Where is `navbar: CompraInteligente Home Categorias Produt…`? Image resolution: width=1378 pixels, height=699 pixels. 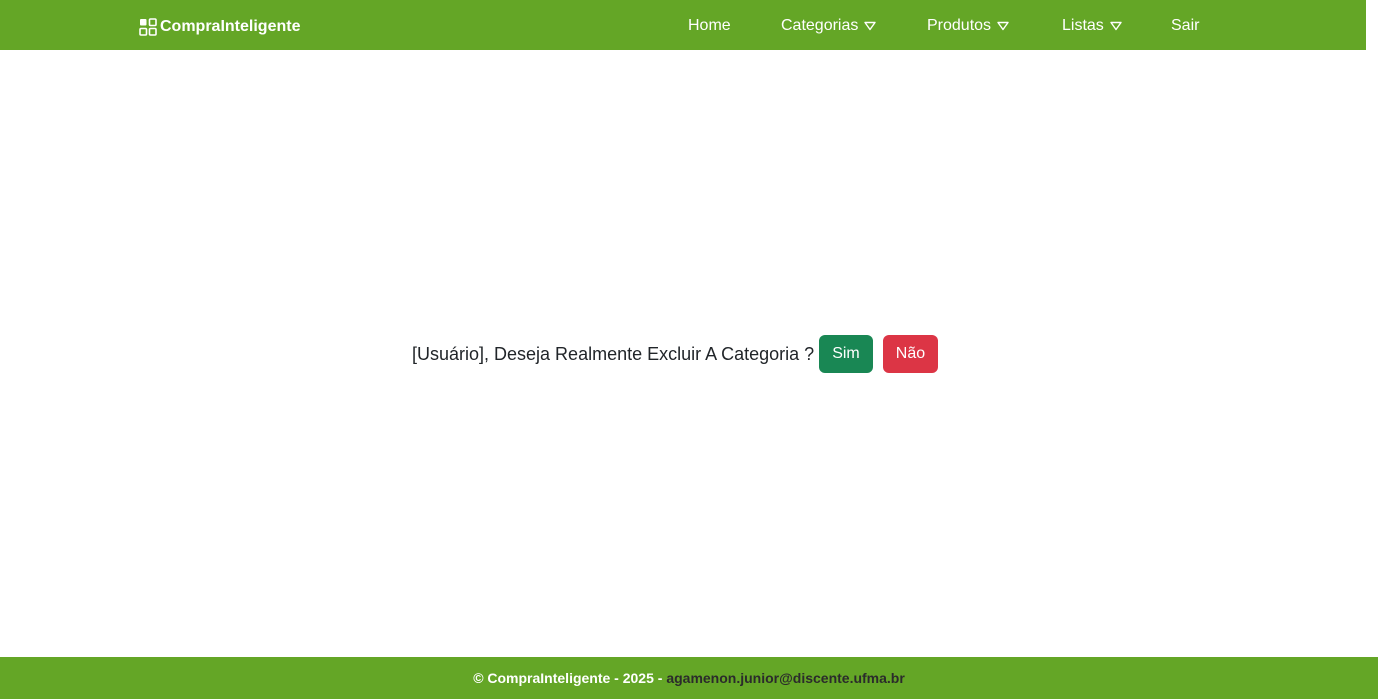
navbar: CompraInteligente Home Categorias Produt… is located at coordinates (683, 25).